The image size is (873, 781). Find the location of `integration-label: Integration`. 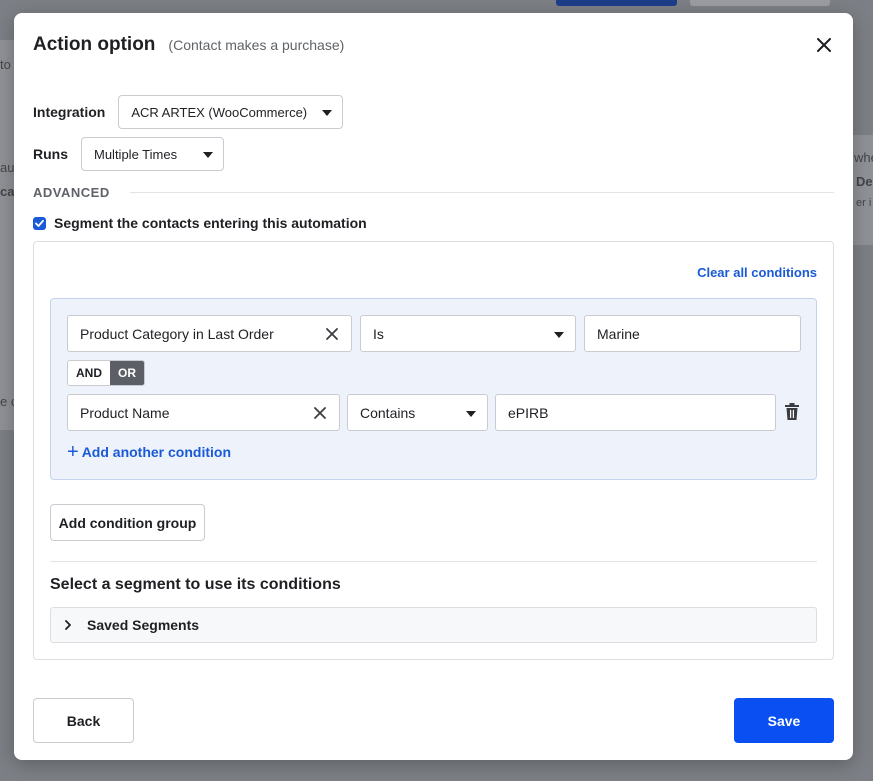

integration-label: Integration is located at coordinates (69, 112).